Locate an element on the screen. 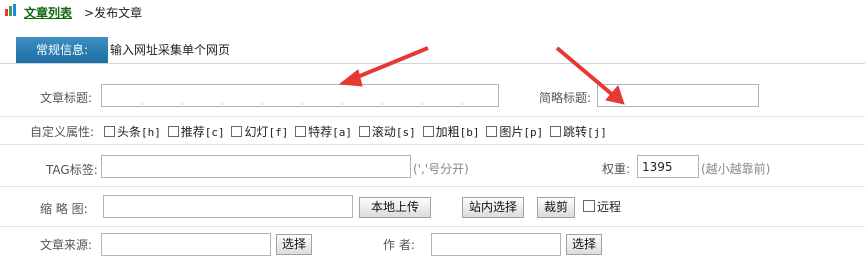 This screenshot has height=261, width=865. local-upload-button: 本地上传 is located at coordinates (395, 207).